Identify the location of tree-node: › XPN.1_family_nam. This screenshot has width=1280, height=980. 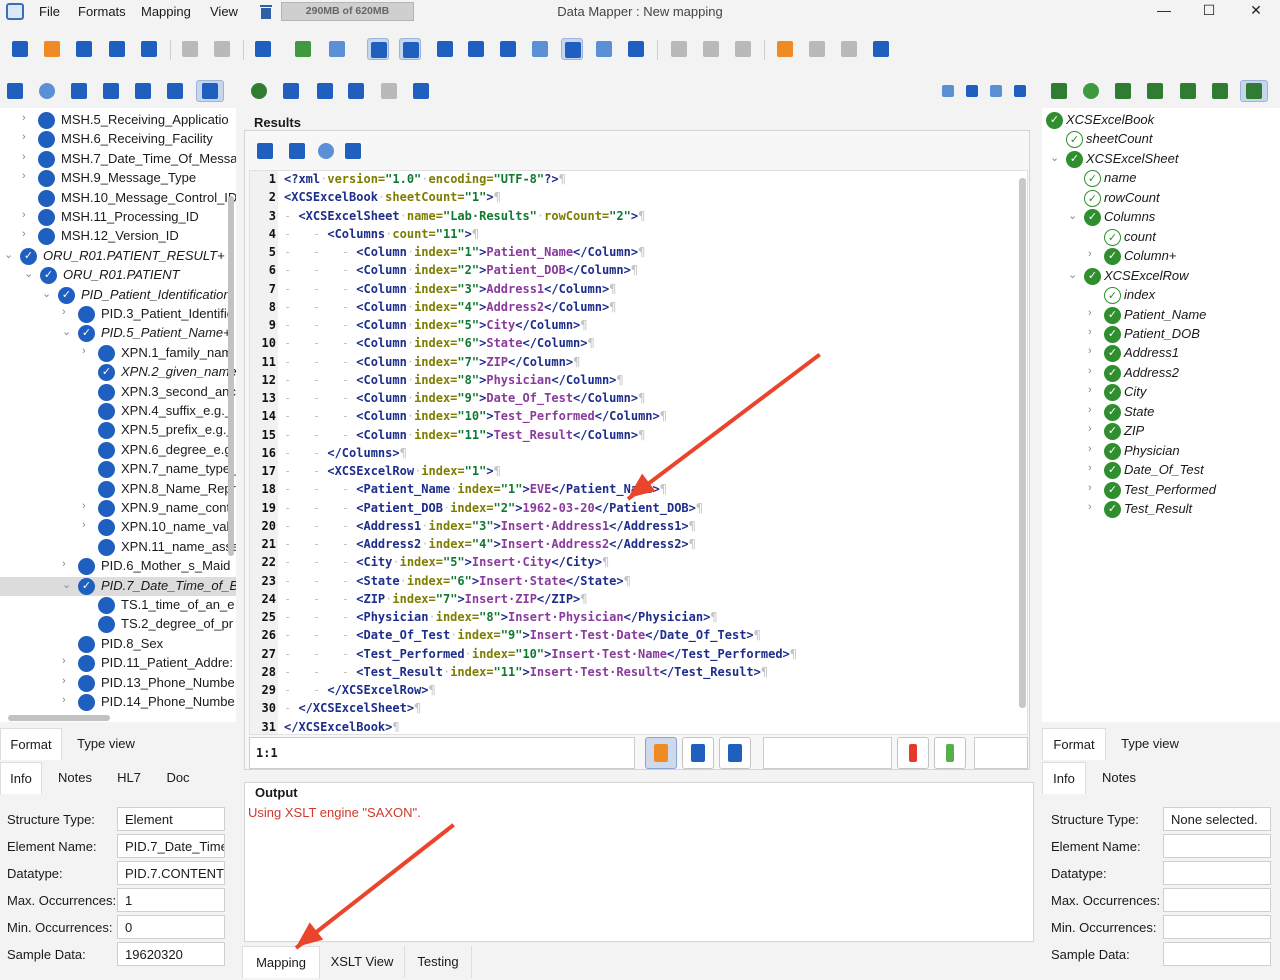
(118, 353).